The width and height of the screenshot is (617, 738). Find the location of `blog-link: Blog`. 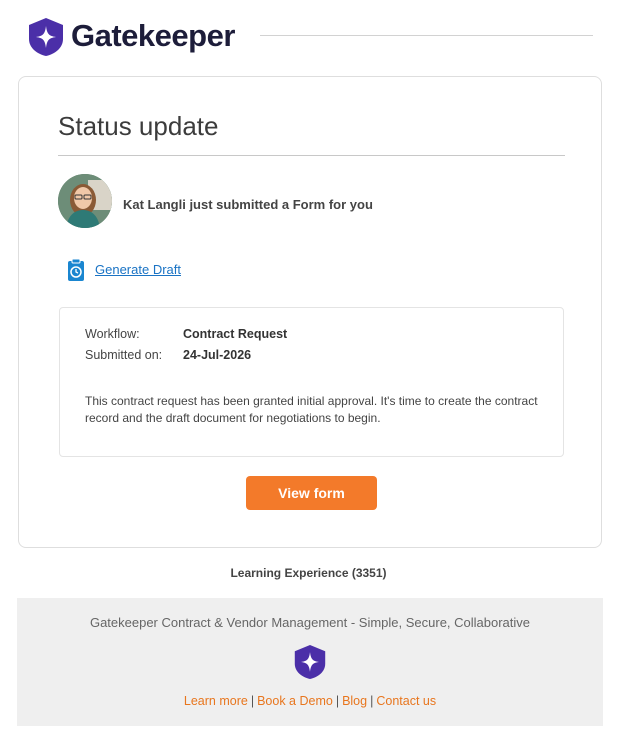

blog-link: Blog is located at coordinates (354, 701).